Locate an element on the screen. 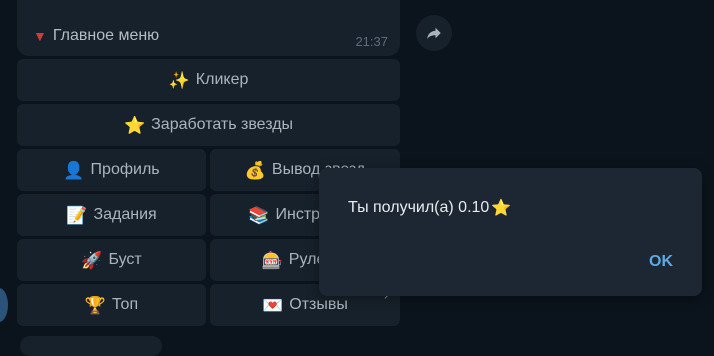 This screenshot has width=714, height=356. user-icon: 👤 is located at coordinates (74, 170).